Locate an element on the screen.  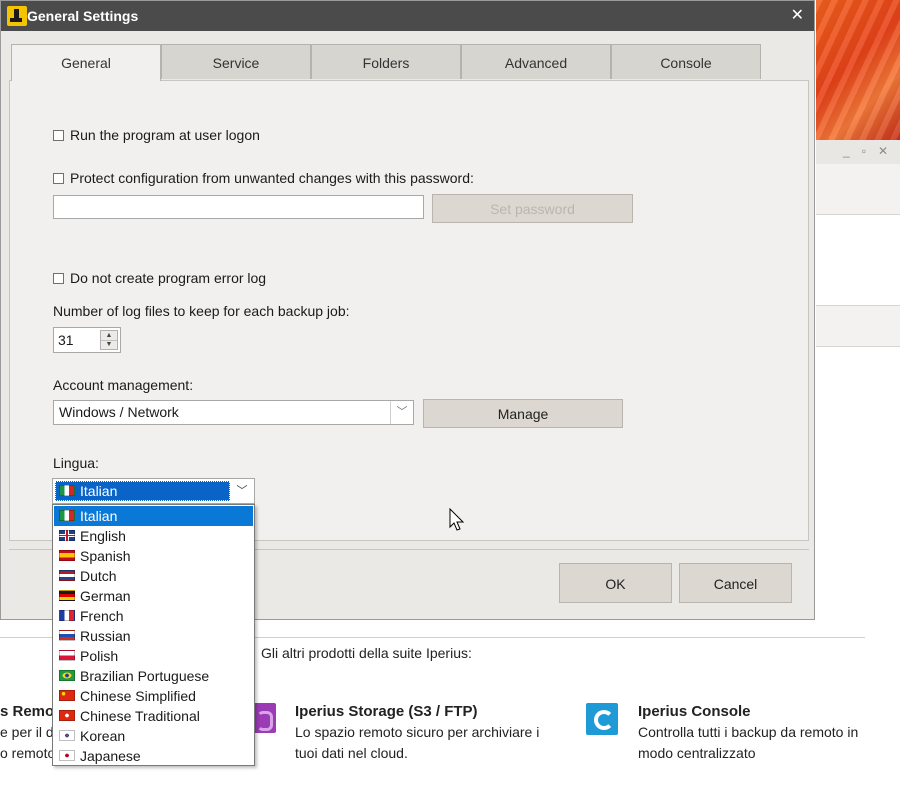
log-files-stepper: 31 ▲ ▼ is located at coordinates (87, 340).